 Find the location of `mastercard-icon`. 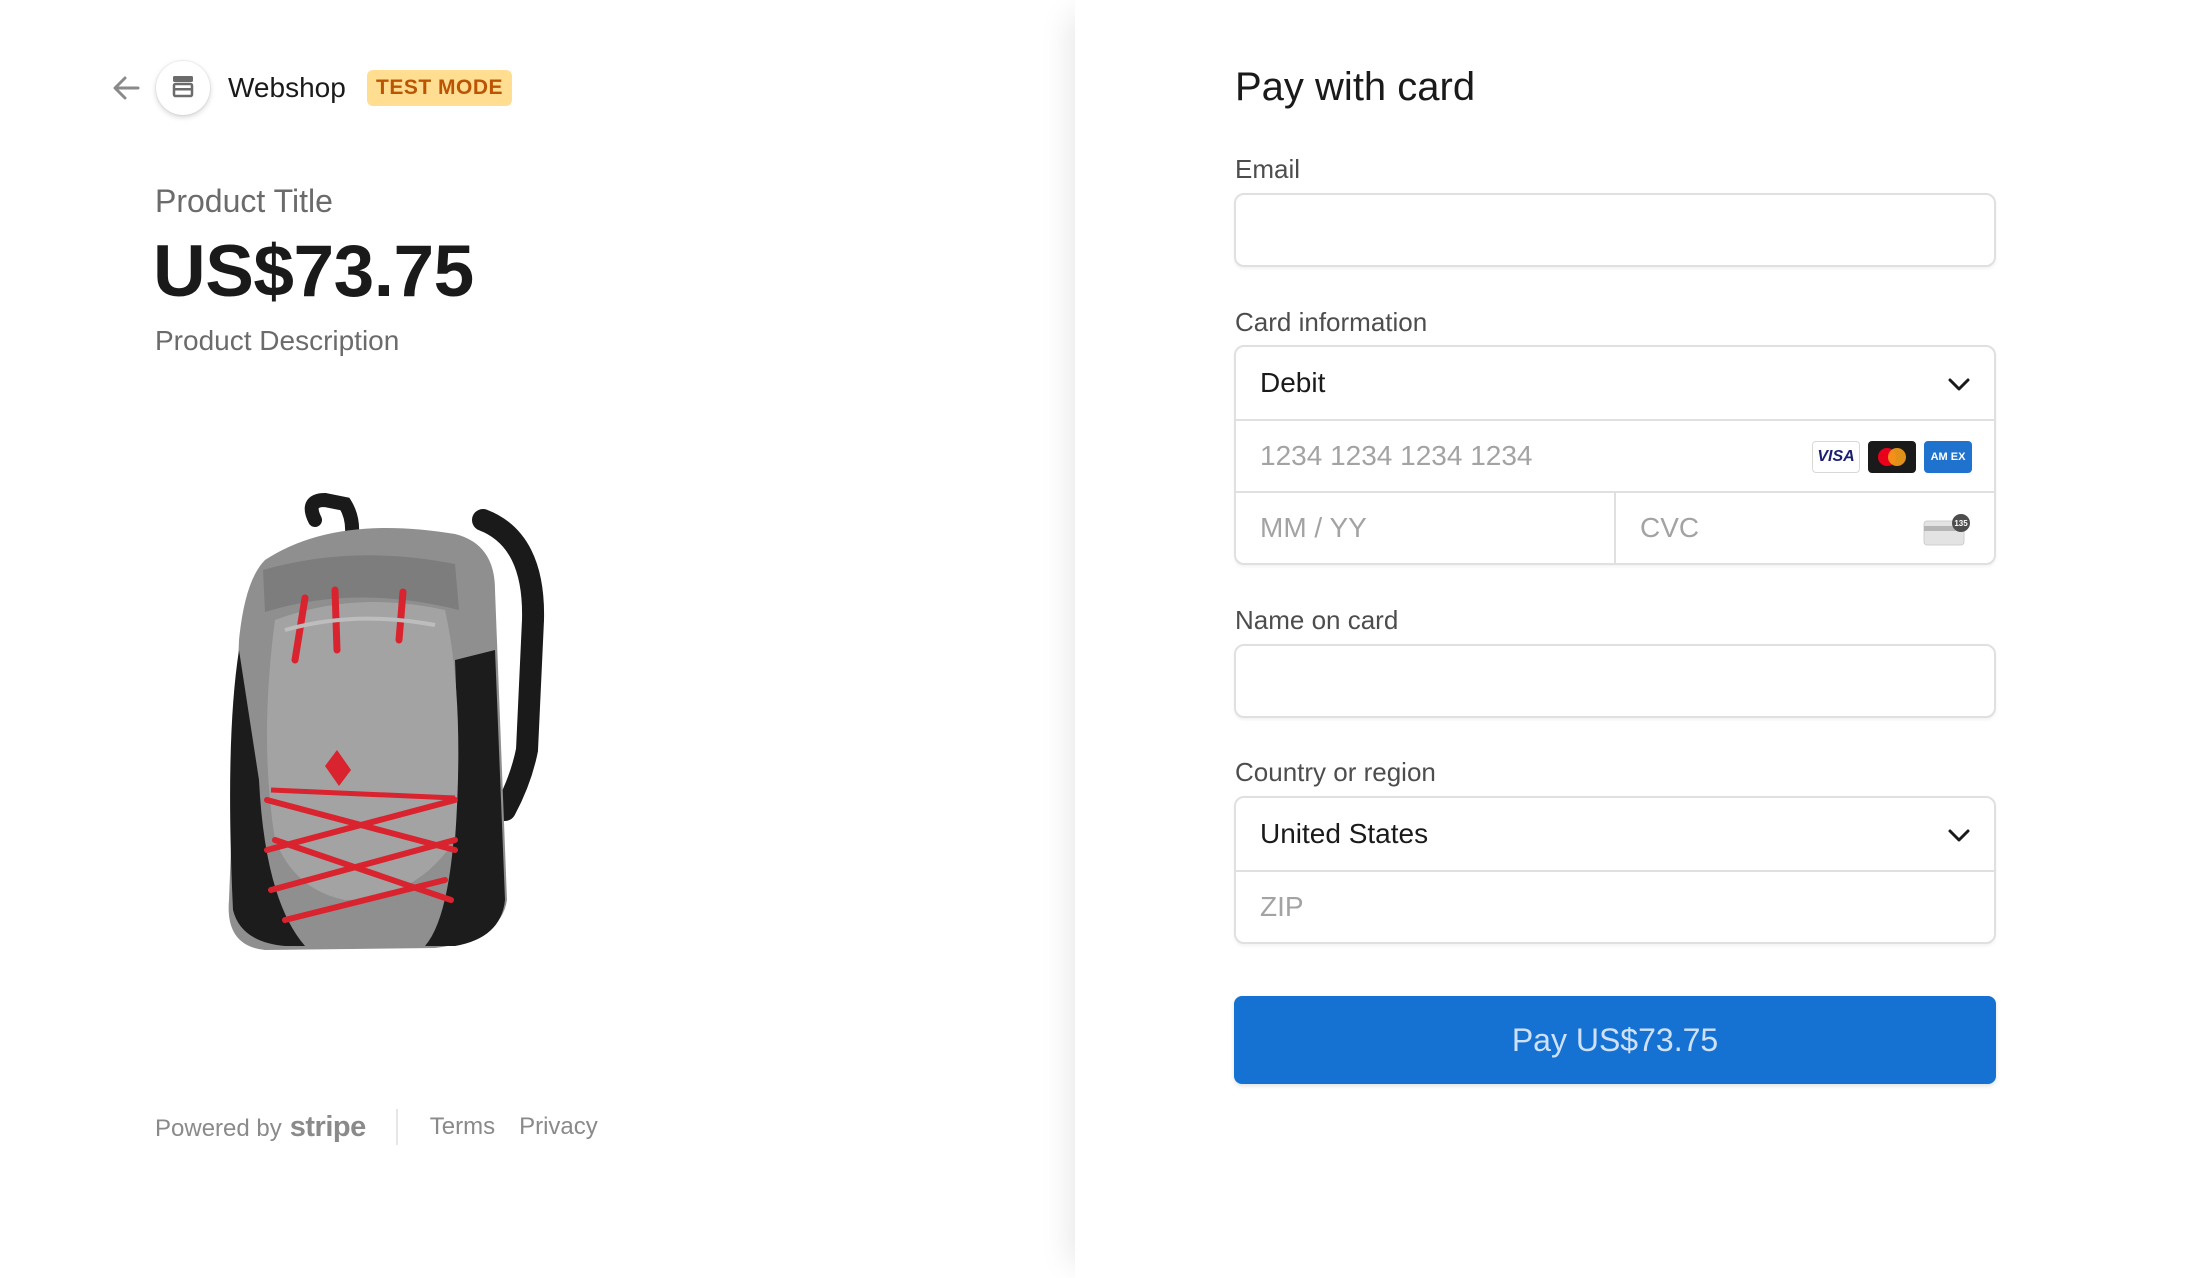

mastercard-icon is located at coordinates (1892, 457).